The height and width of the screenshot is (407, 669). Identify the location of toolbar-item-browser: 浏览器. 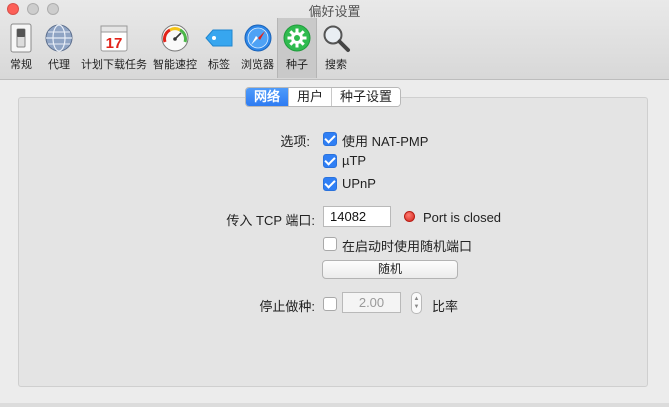
(257, 48).